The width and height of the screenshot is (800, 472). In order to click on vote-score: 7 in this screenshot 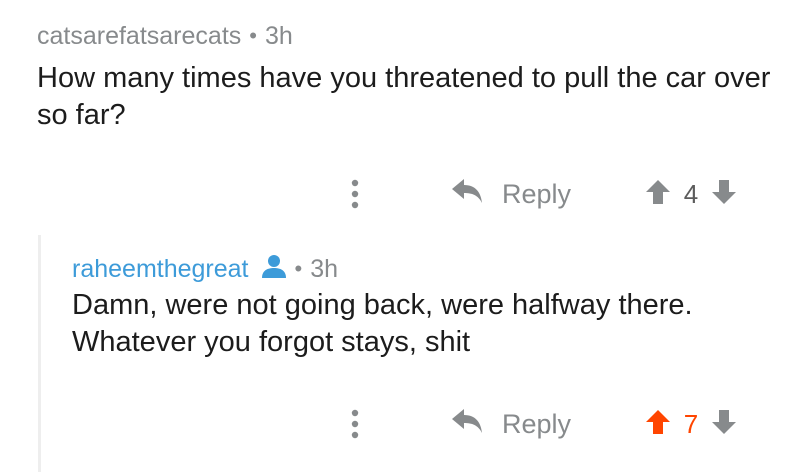, I will do `click(691, 423)`.